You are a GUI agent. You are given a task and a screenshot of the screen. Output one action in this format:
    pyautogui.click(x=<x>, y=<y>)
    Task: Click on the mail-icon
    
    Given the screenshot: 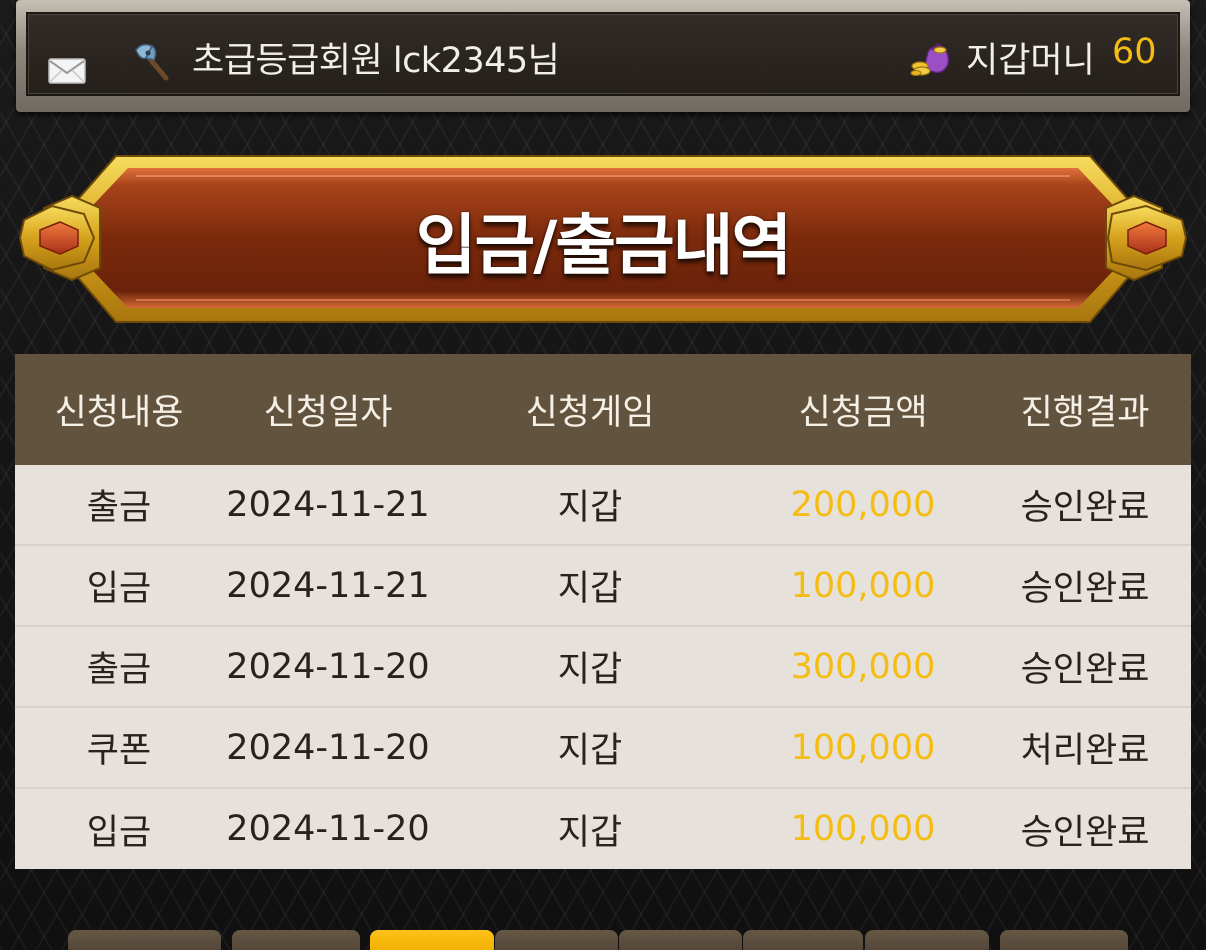 What is the action you would take?
    pyautogui.click(x=67, y=71)
    